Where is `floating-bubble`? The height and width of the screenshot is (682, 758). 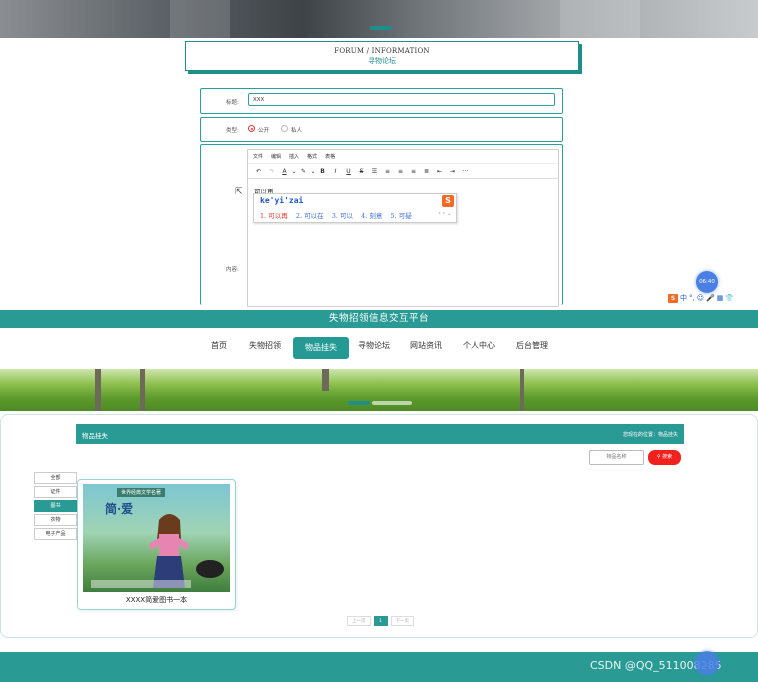
floating-bubble is located at coordinates (707, 663).